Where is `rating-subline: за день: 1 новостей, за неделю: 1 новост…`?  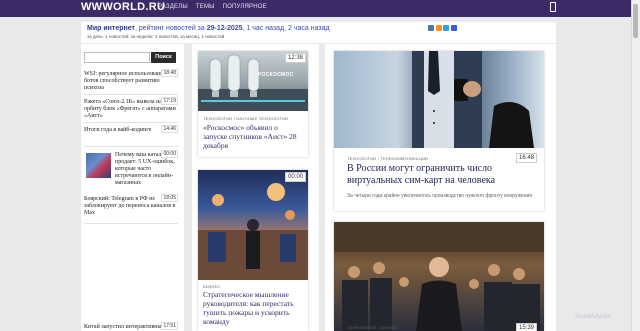 rating-subline: за день: 1 новостей, за неделю: 1 новост… is located at coordinates (156, 36).